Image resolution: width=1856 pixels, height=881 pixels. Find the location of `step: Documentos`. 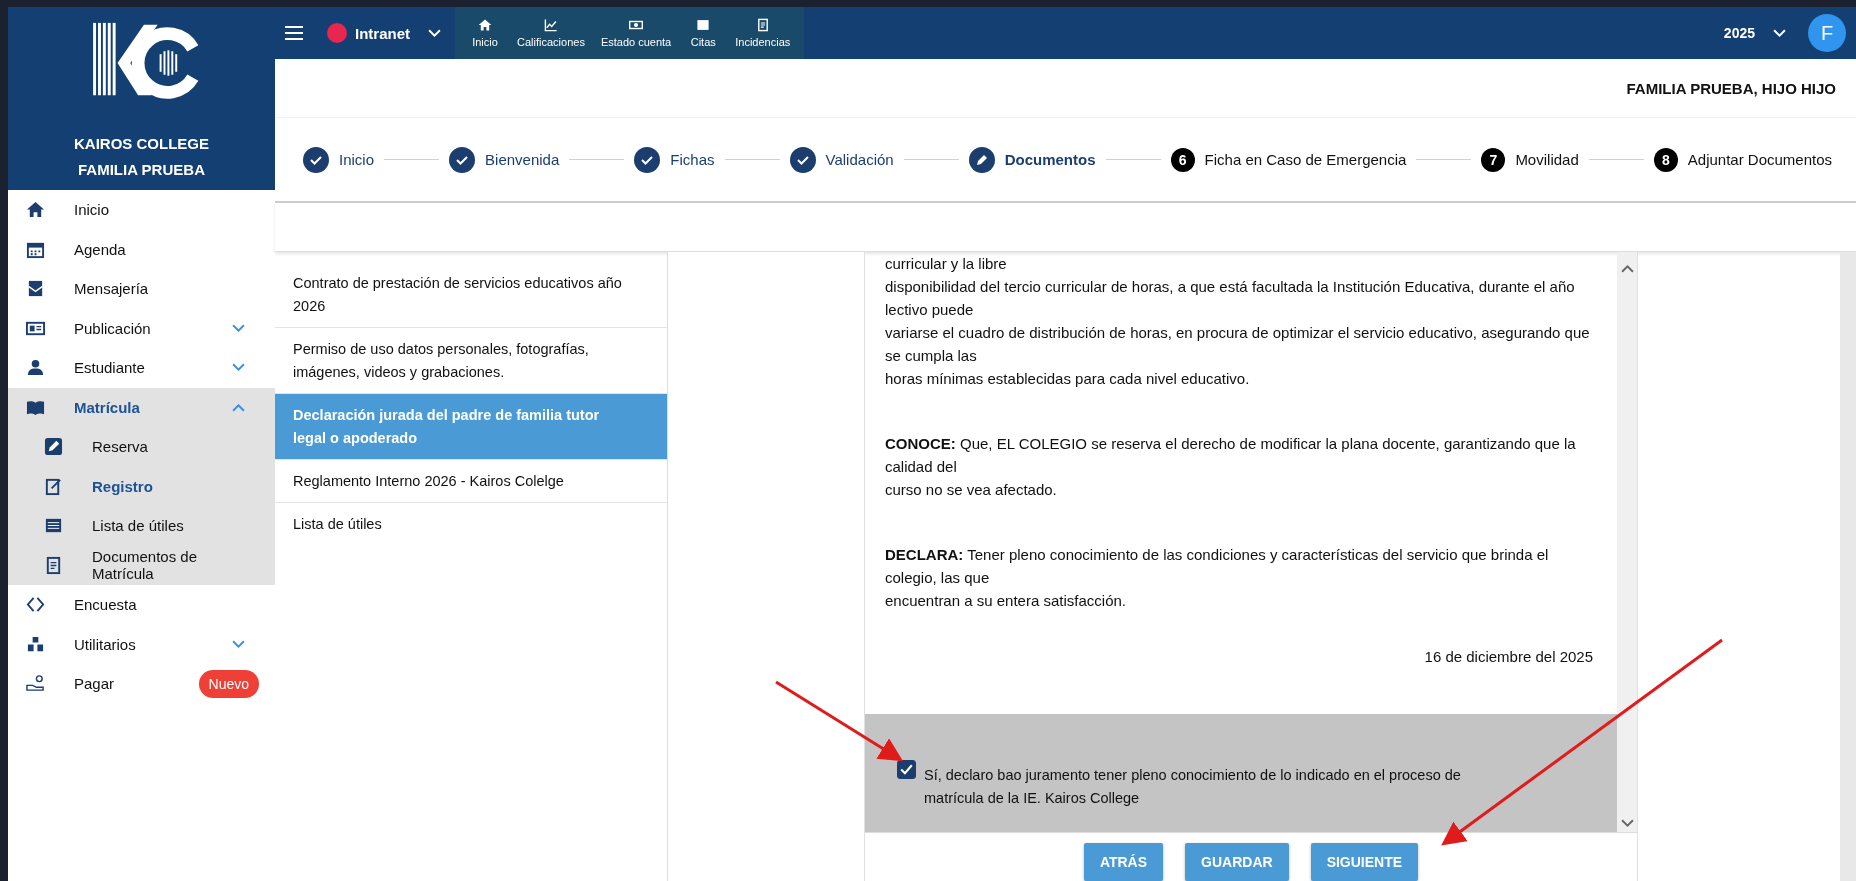

step: Documentos is located at coordinates (1032, 159).